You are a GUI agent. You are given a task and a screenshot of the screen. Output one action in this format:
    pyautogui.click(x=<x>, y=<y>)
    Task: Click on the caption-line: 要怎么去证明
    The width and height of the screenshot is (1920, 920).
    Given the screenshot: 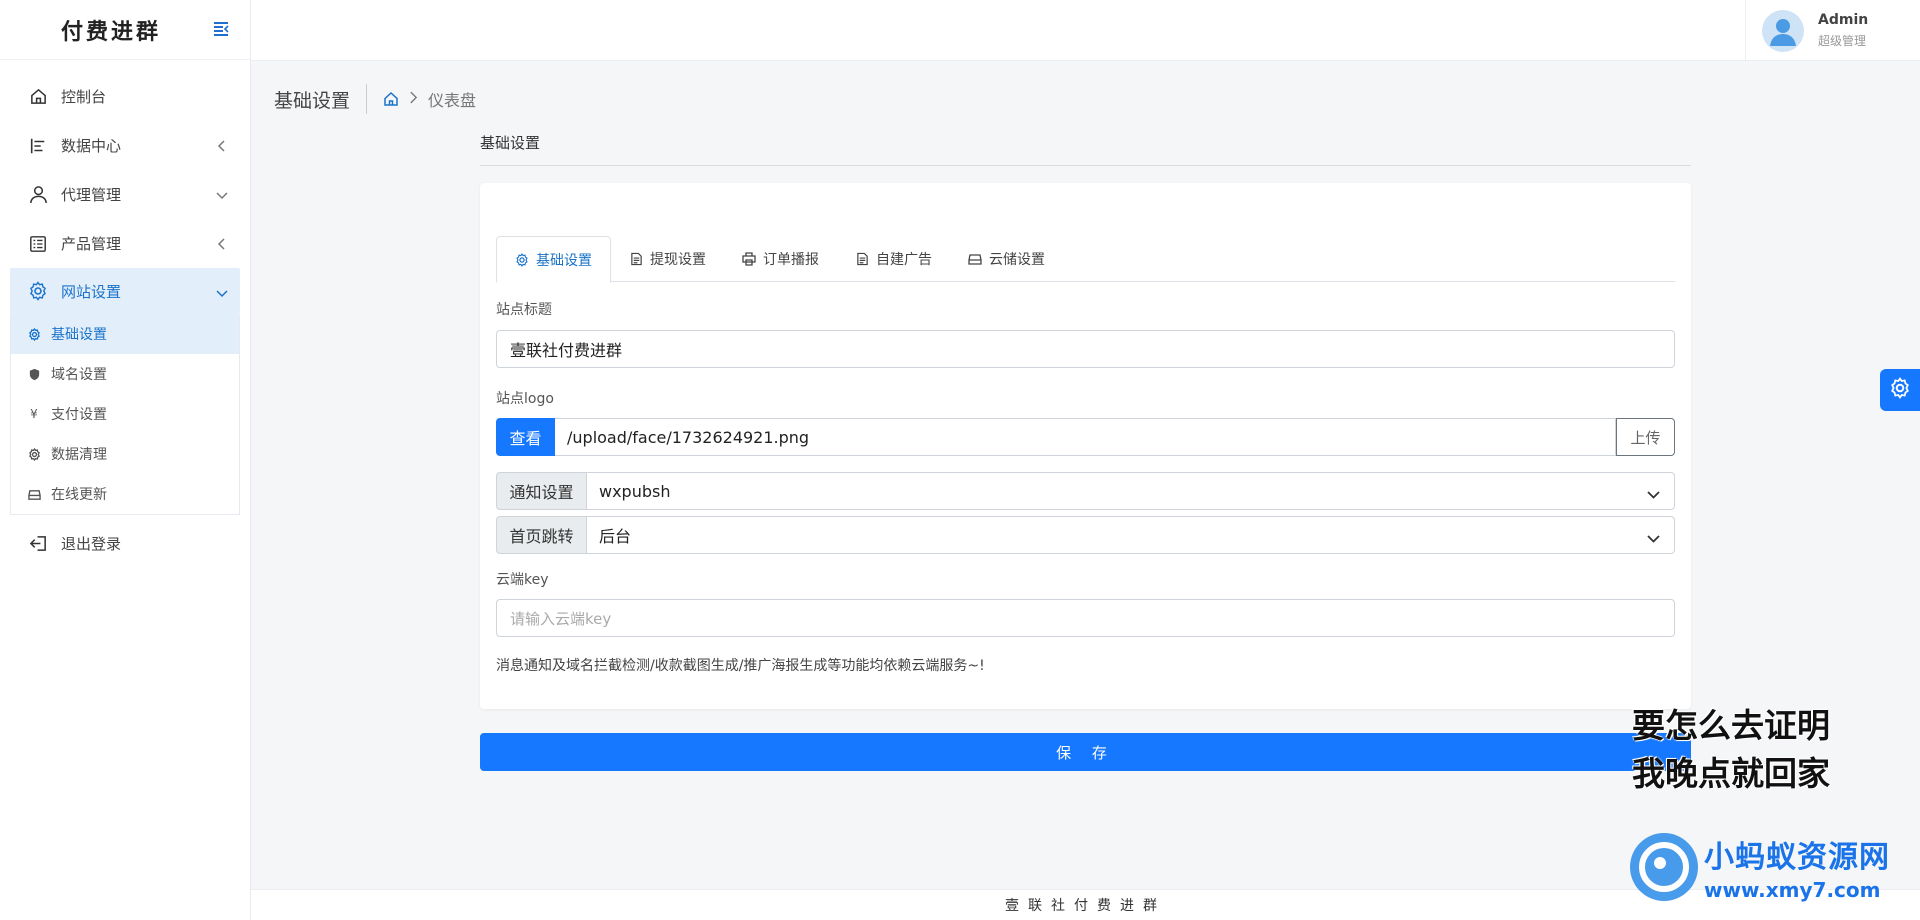 What is the action you would take?
    pyautogui.click(x=1731, y=725)
    